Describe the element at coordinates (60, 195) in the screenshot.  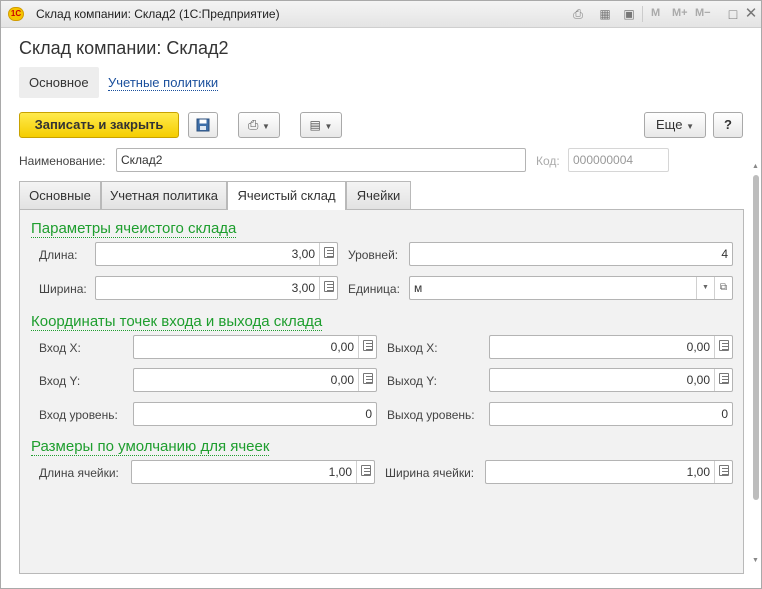
I see `tab-main: Основные` at that location.